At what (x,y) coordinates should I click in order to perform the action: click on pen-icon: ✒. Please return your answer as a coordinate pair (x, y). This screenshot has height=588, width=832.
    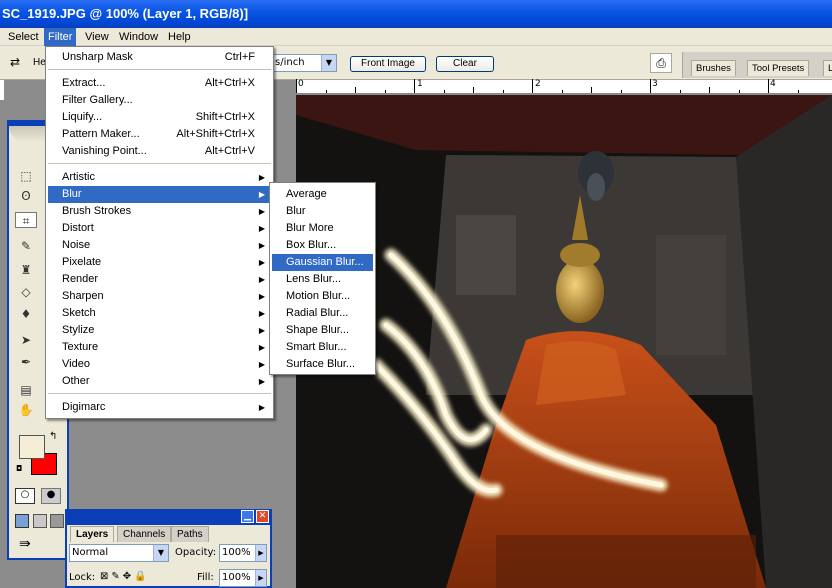
    Looking at the image, I should click on (26, 362).